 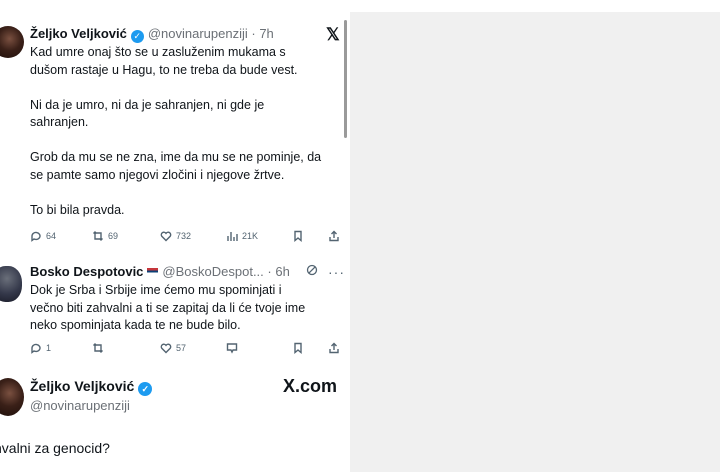 What do you see at coordinates (312, 270) in the screenshot?
I see `mute-icon` at bounding box center [312, 270].